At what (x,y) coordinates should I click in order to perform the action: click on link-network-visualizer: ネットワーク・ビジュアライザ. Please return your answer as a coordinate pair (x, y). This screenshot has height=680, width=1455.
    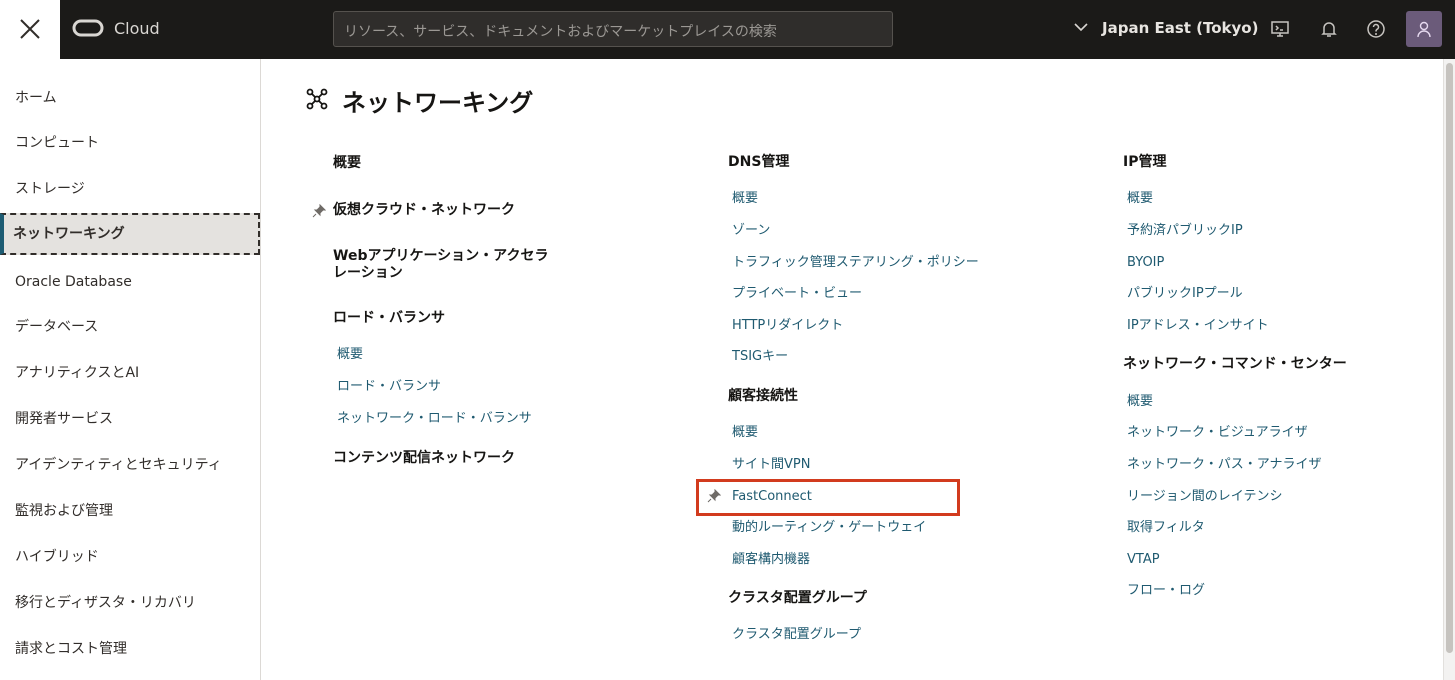
    Looking at the image, I should click on (1217, 433).